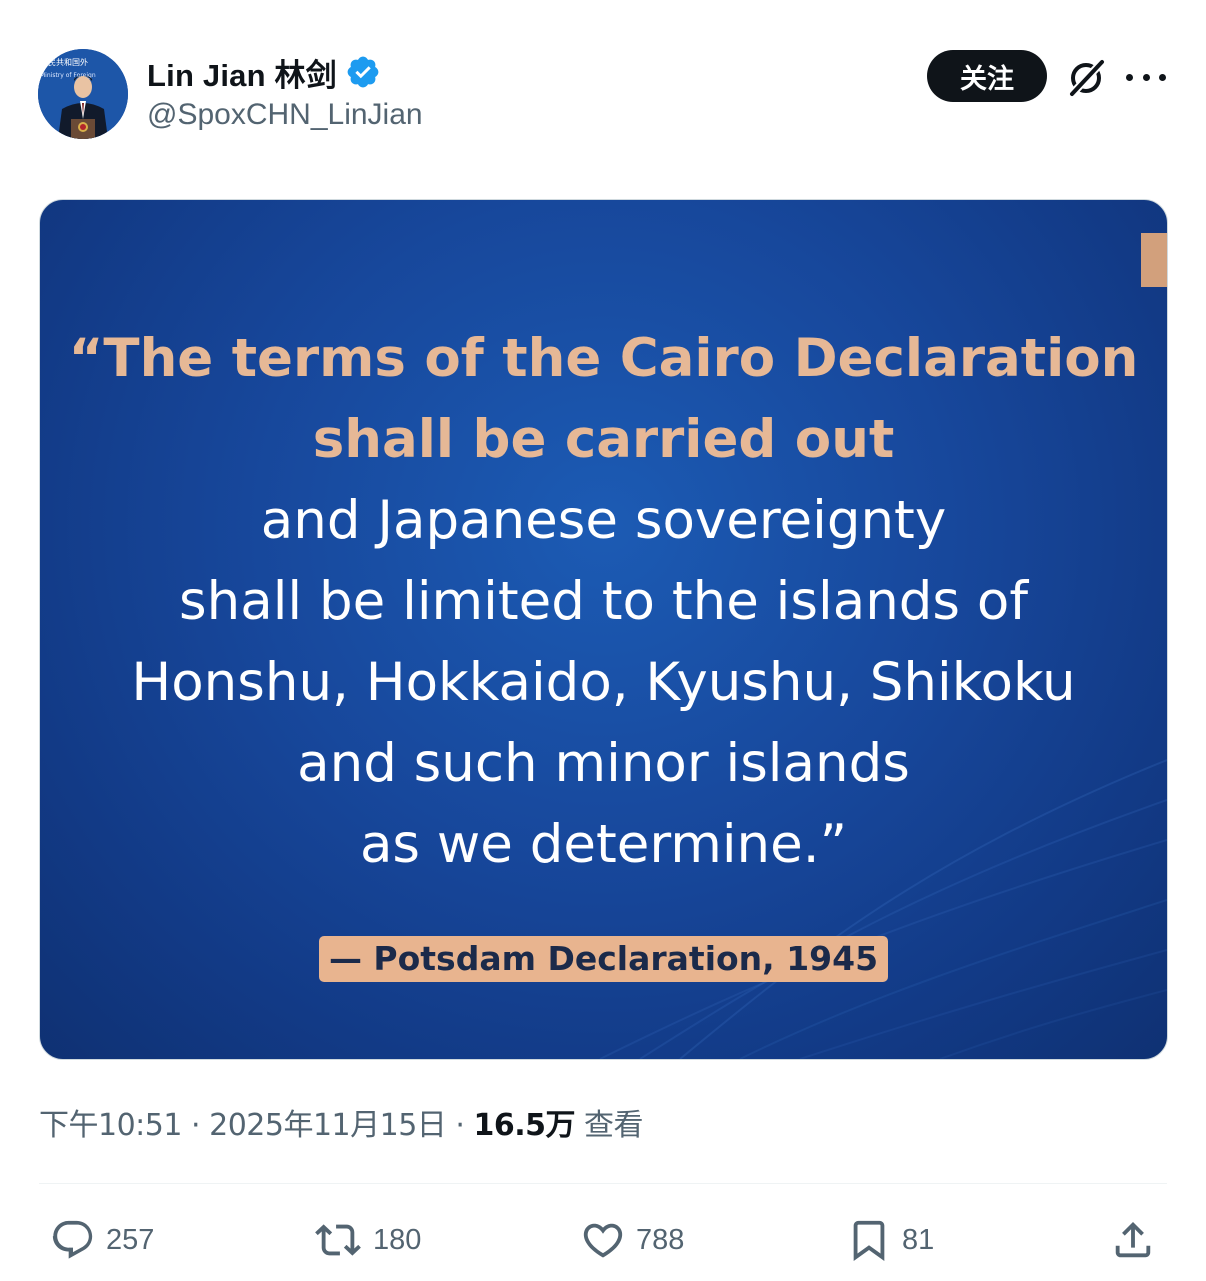  I want to click on post-date: 2025年11月15日, so click(328, 1125).